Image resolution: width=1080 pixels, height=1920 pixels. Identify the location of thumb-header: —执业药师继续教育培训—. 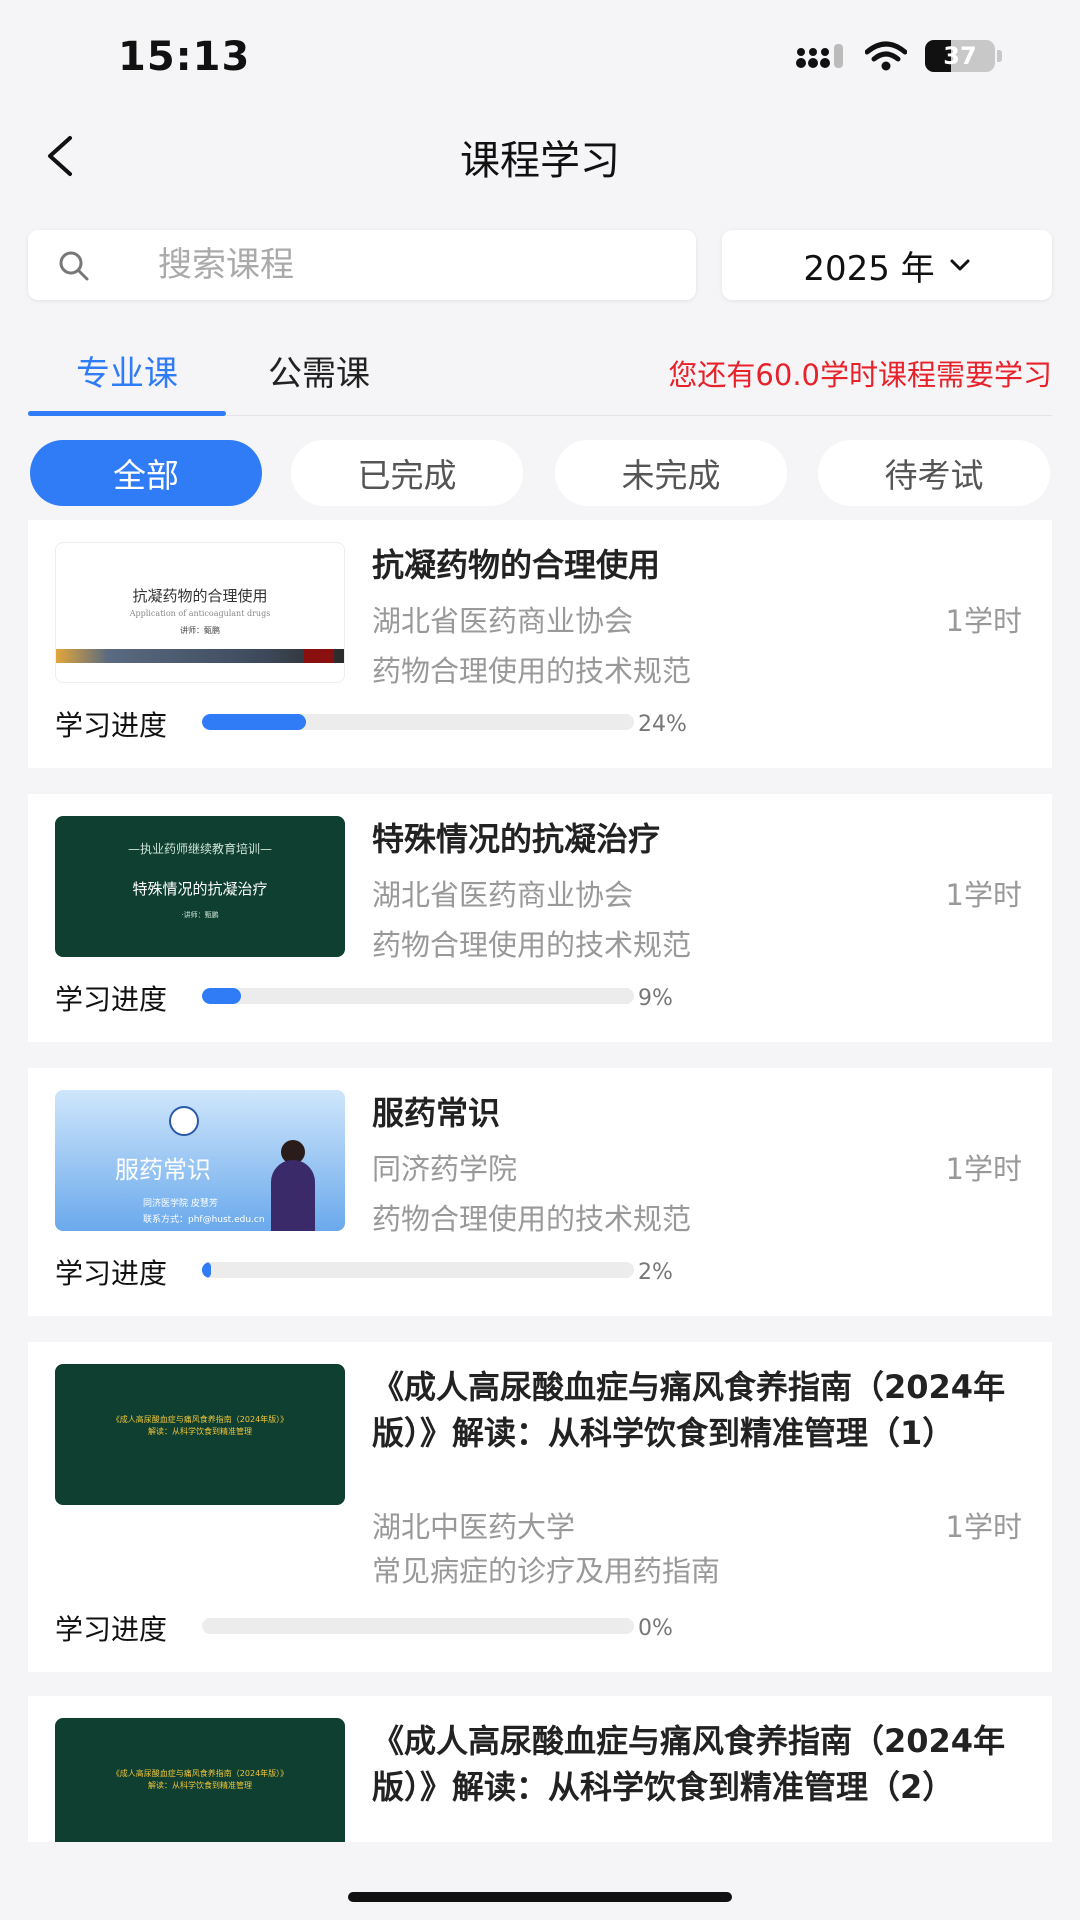
(199, 849).